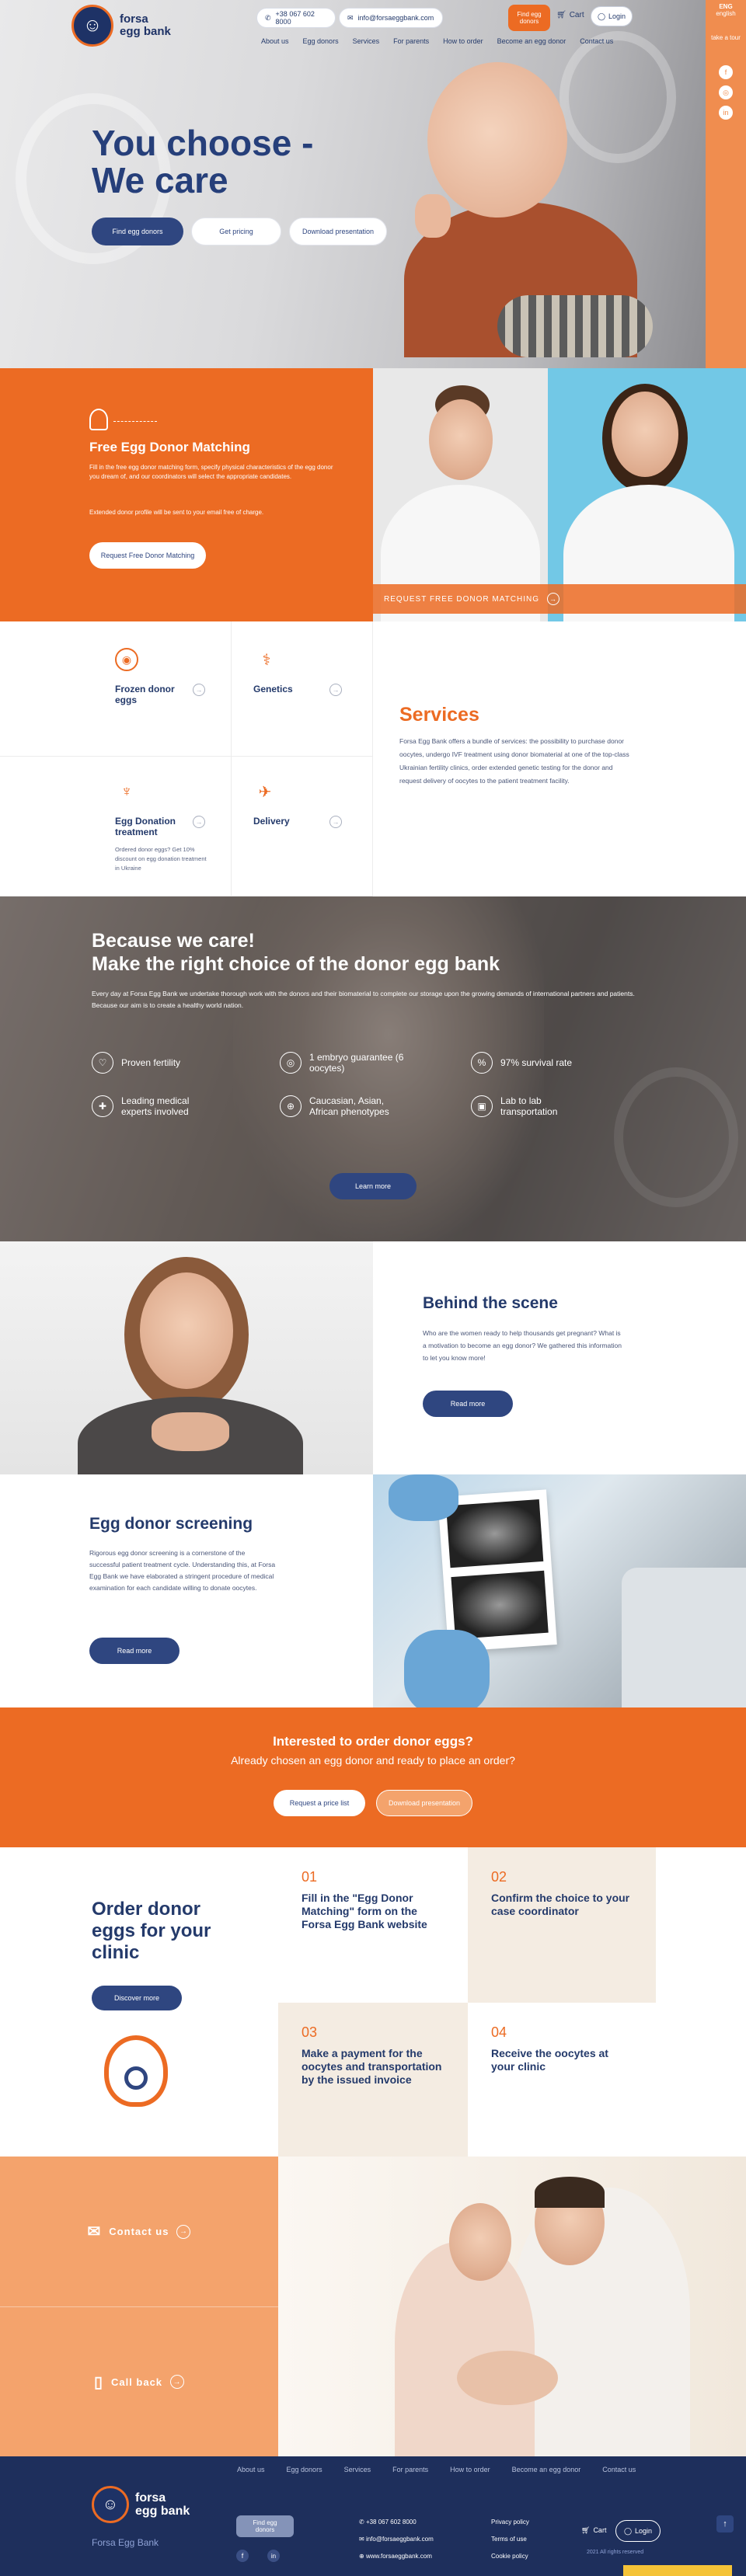 This screenshot has height=2576, width=746. I want to click on request-price-list-button: Request a price list, so click(319, 1803).